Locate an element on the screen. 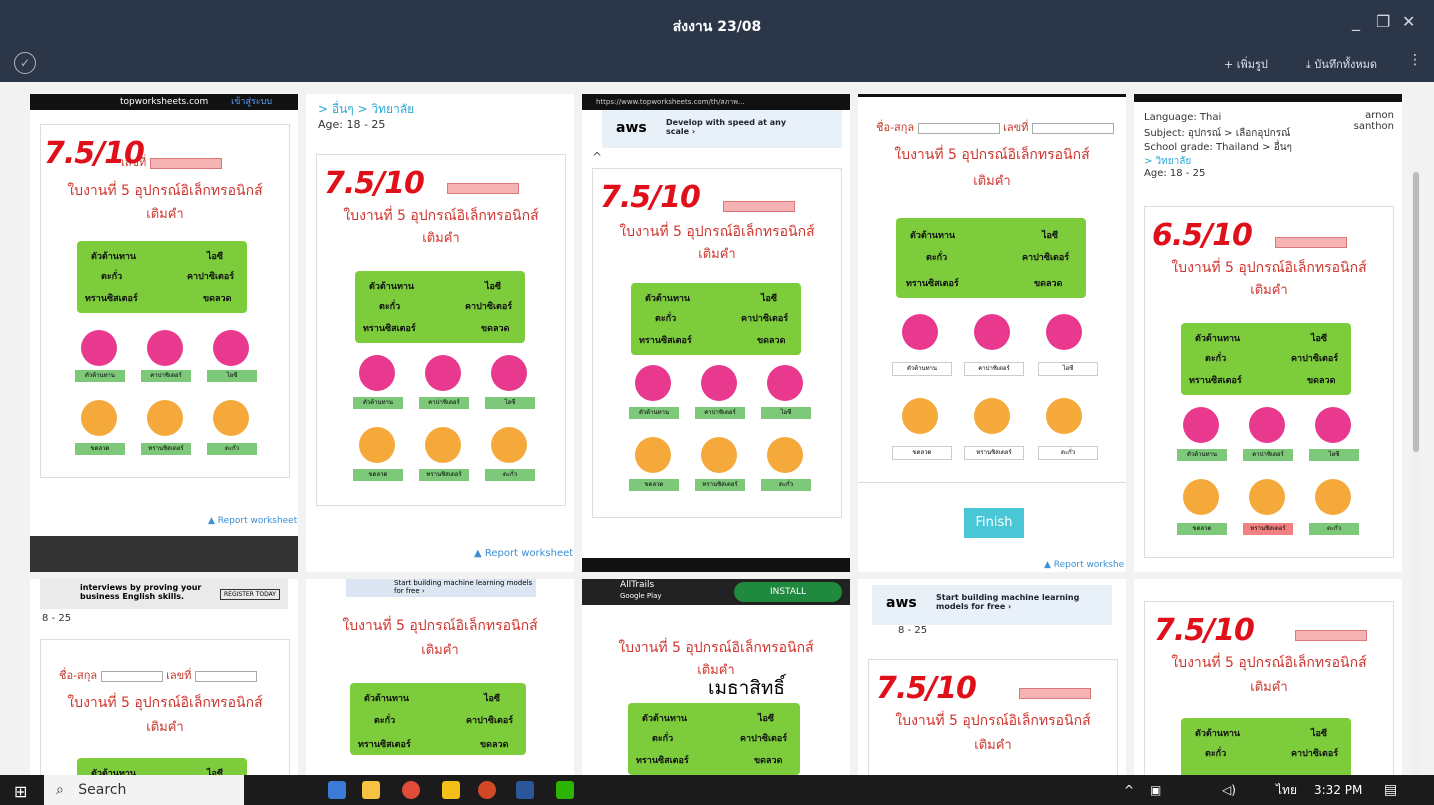  task-view-icon is located at coordinates (337, 790).